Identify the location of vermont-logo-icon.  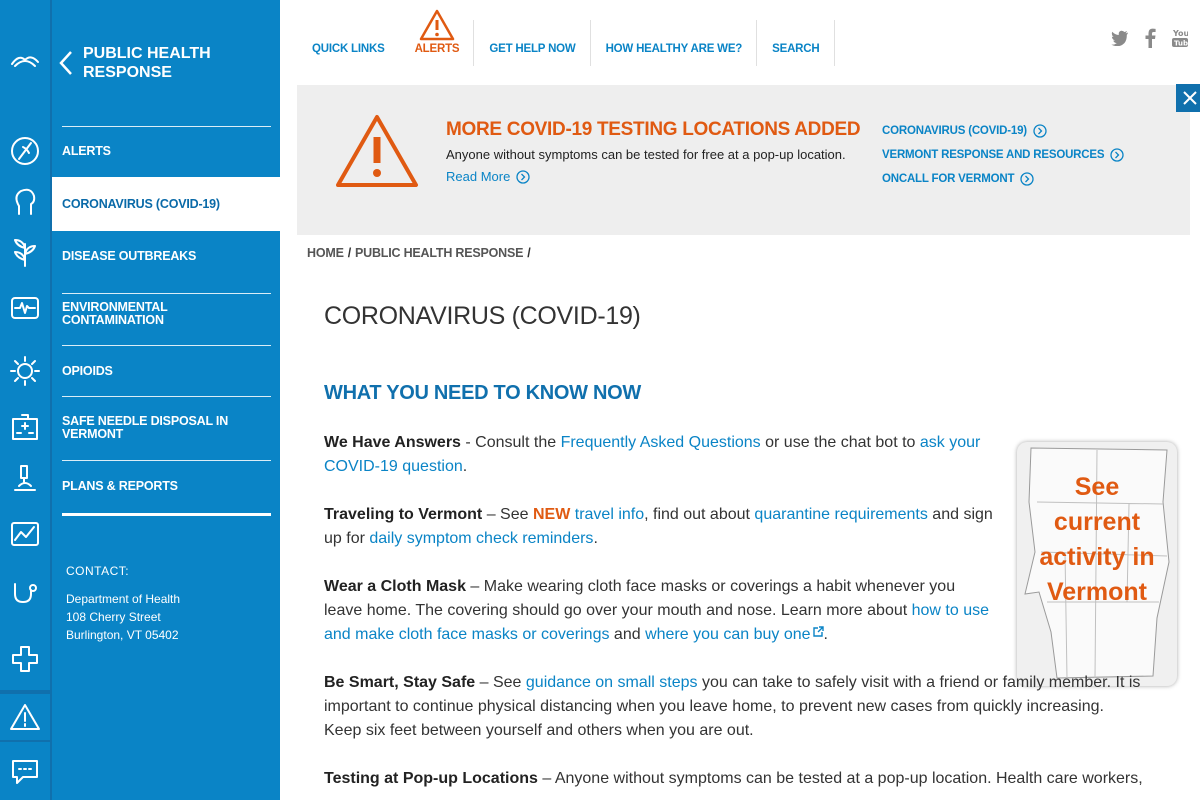
(25, 60).